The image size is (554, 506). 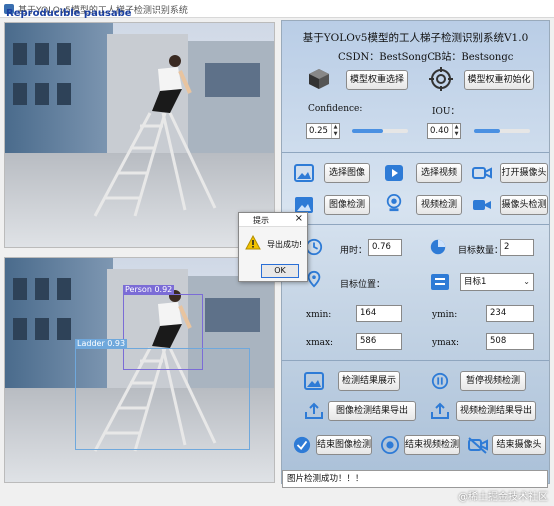 I want to click on target-select: 目标1 ⌄, so click(x=497, y=282).